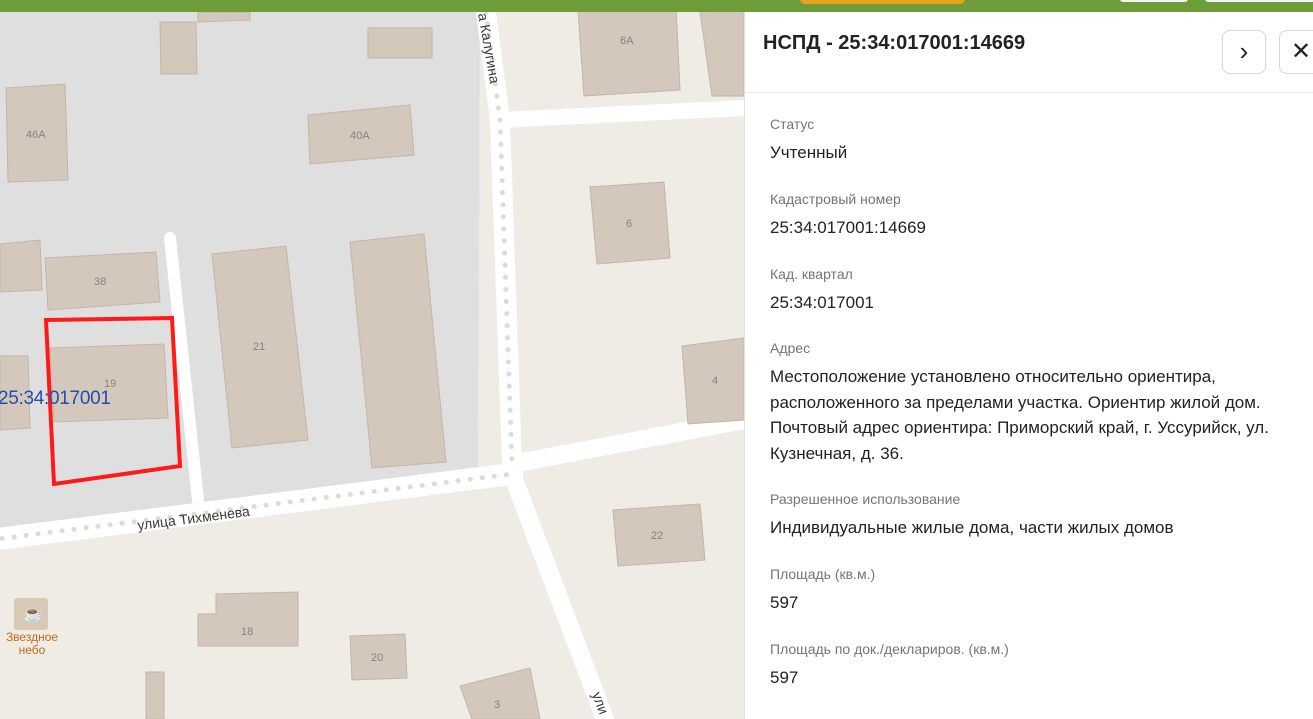 This screenshot has width=1313, height=719. Describe the element at coordinates (809, 152) in the screenshot. I see `field-value: Учтенный` at that location.